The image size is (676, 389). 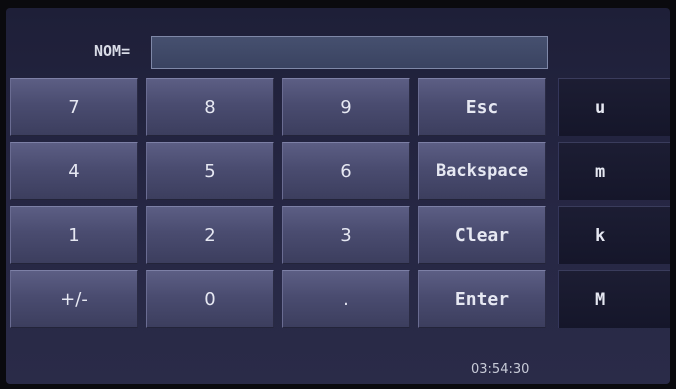 I want to click on key-4: 4, so click(x=74, y=171).